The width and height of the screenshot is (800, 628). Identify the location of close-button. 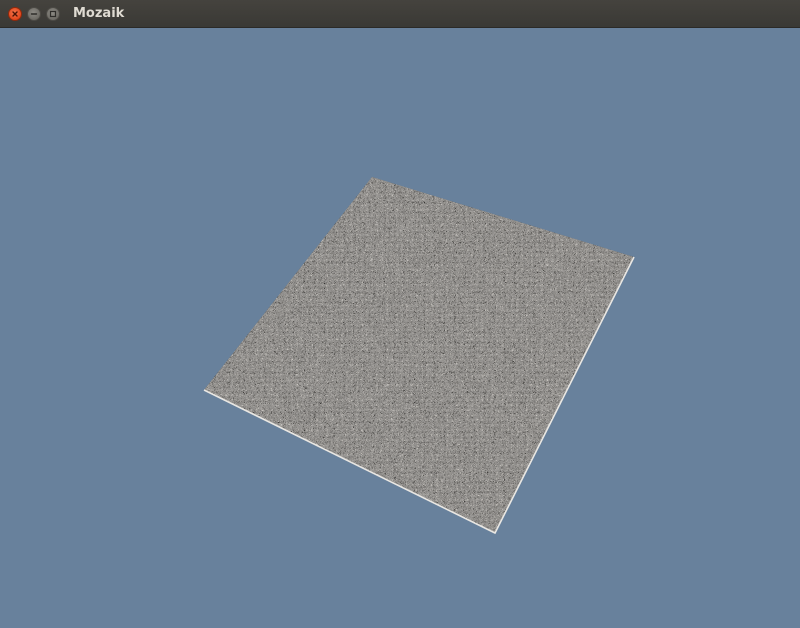
(15, 14).